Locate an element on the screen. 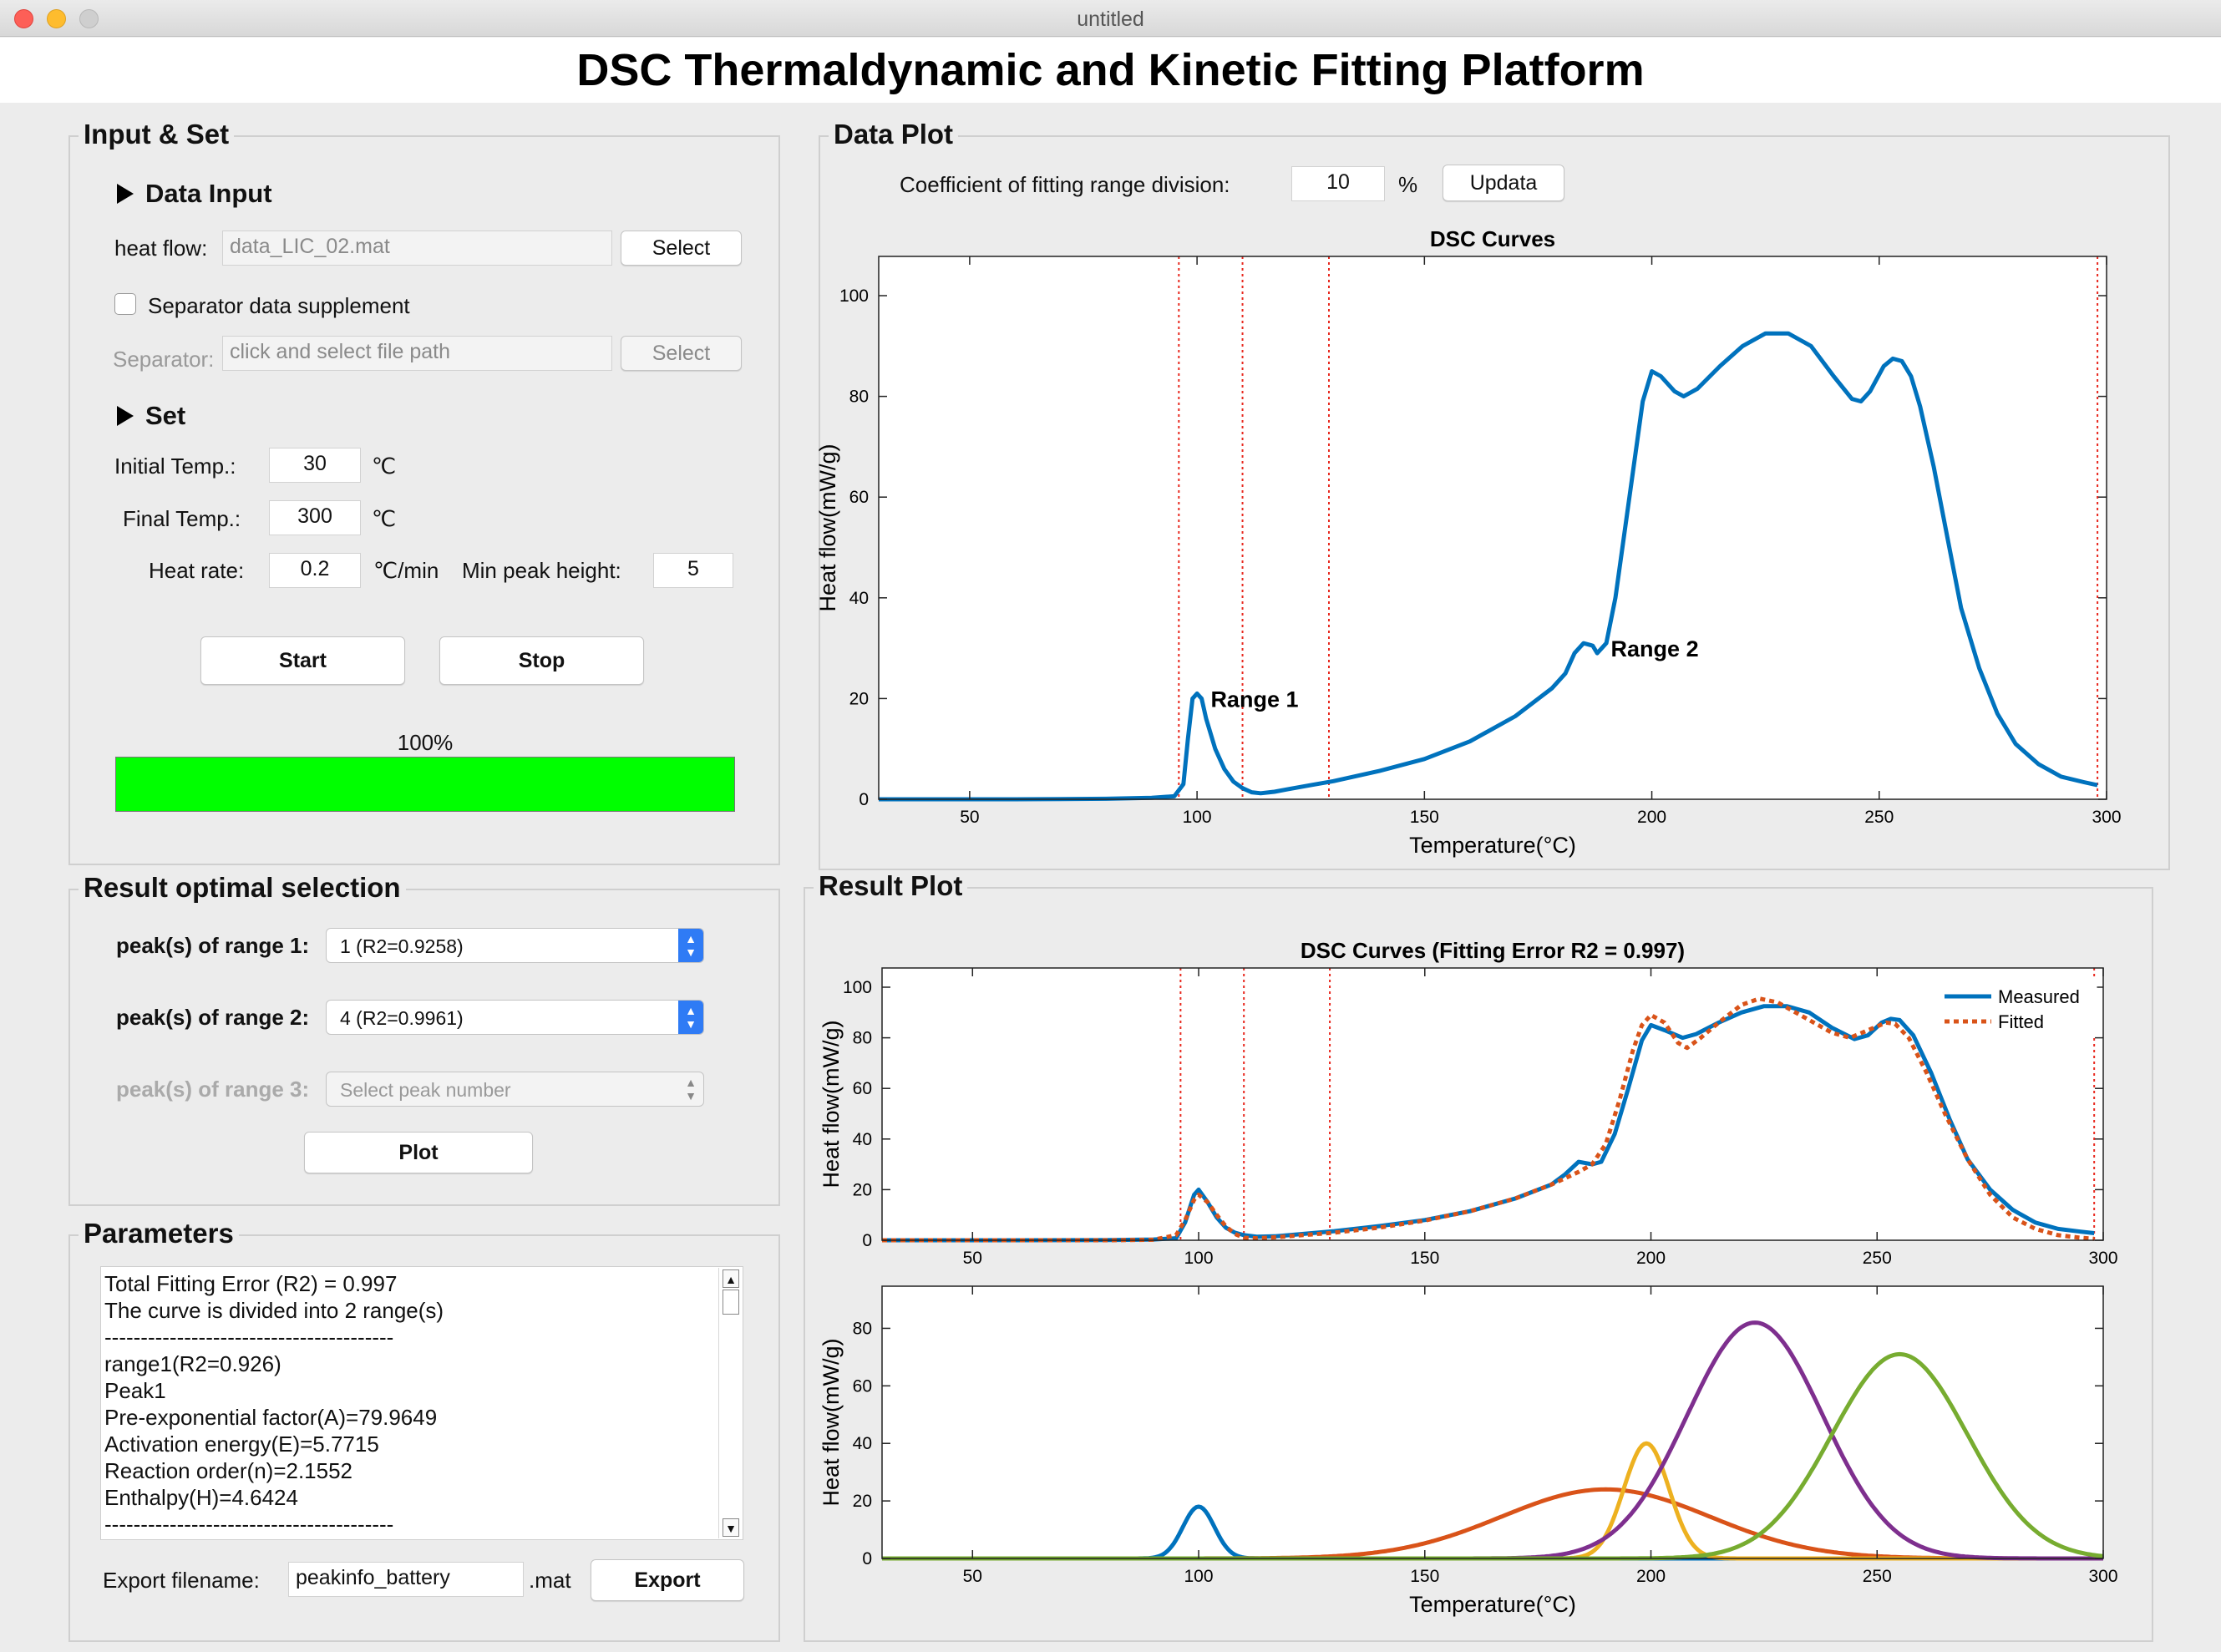 Image resolution: width=2221 pixels, height=1652 pixels. parameters-line: ---------------------------------------- is located at coordinates (249, 1337).